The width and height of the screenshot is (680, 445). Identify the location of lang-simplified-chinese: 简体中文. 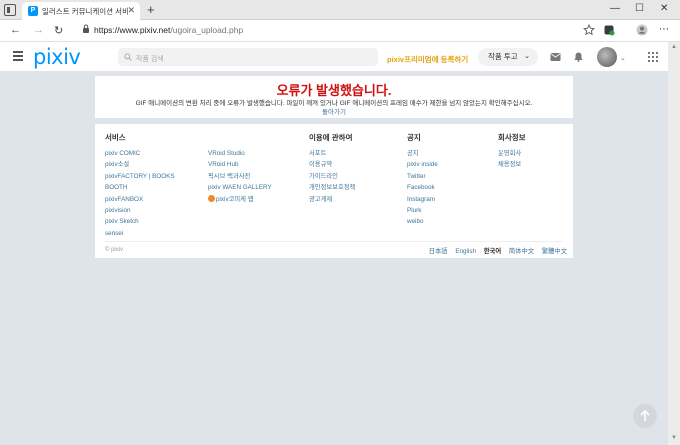
(521, 251).